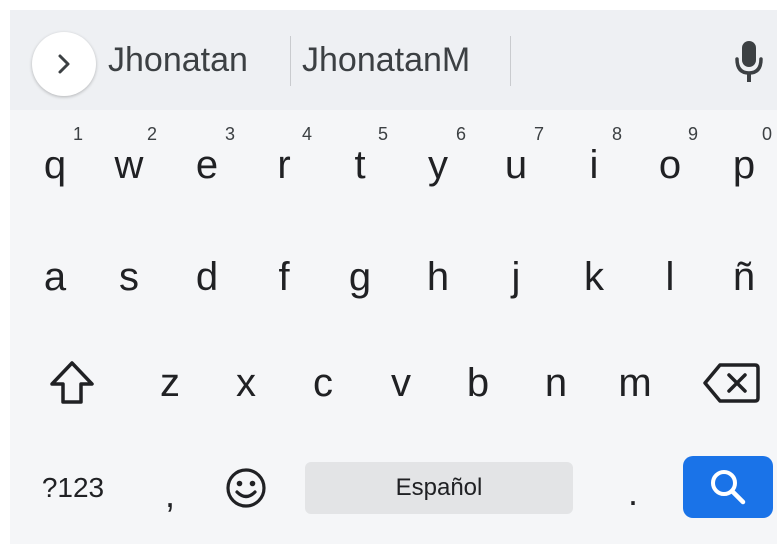 The width and height of the screenshot is (777, 544). I want to click on period-key: ., so click(633, 488).